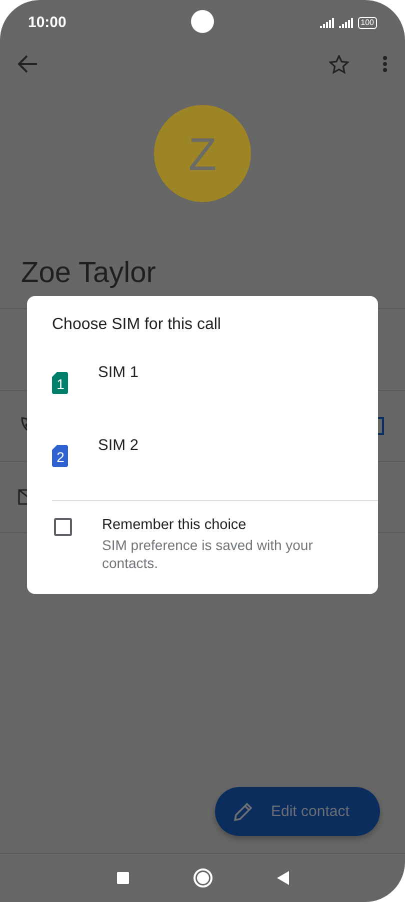 Image resolution: width=405 pixels, height=902 pixels. I want to click on sim-option: 2 SIM 2, so click(215, 463).